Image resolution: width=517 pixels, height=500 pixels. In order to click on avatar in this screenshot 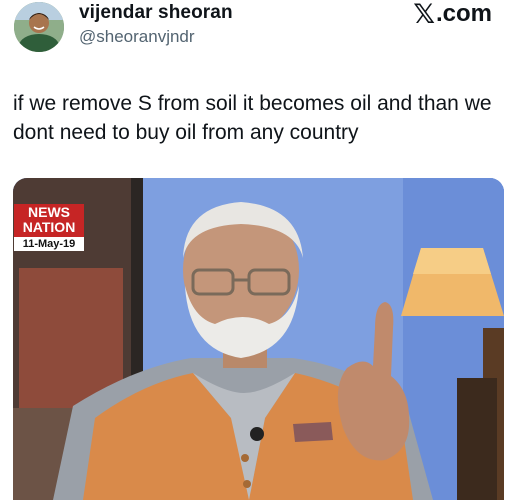, I will do `click(39, 27)`.